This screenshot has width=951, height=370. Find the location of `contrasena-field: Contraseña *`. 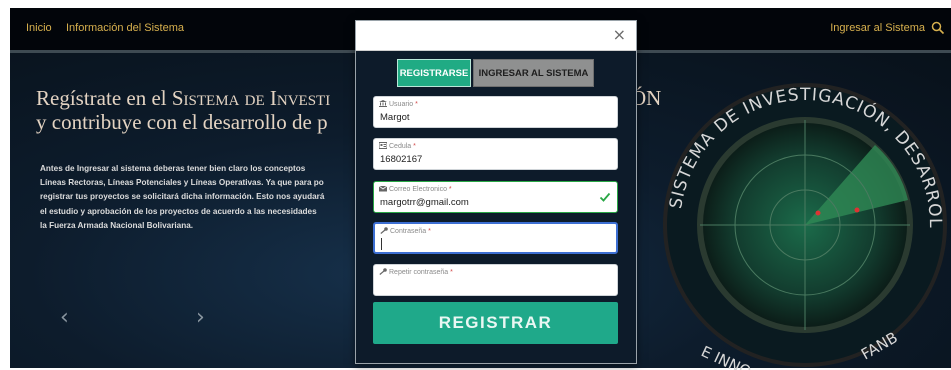

contrasena-field: Contraseña * is located at coordinates (495, 238).